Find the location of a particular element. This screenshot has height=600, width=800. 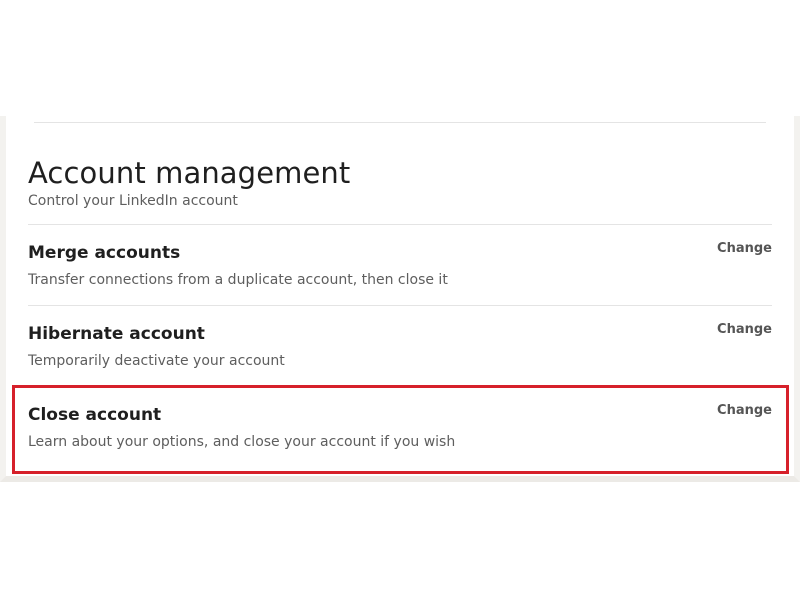

close-account-title: Close account is located at coordinates (95, 415).